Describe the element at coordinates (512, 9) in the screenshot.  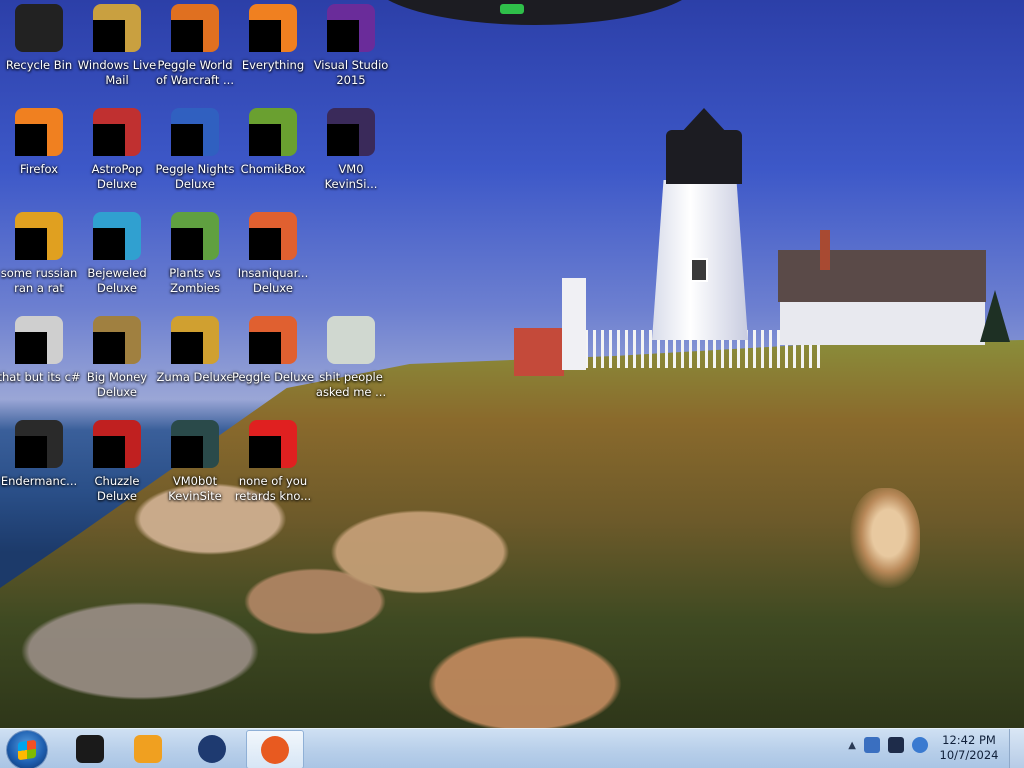
I see `top-dock-indicator` at that location.